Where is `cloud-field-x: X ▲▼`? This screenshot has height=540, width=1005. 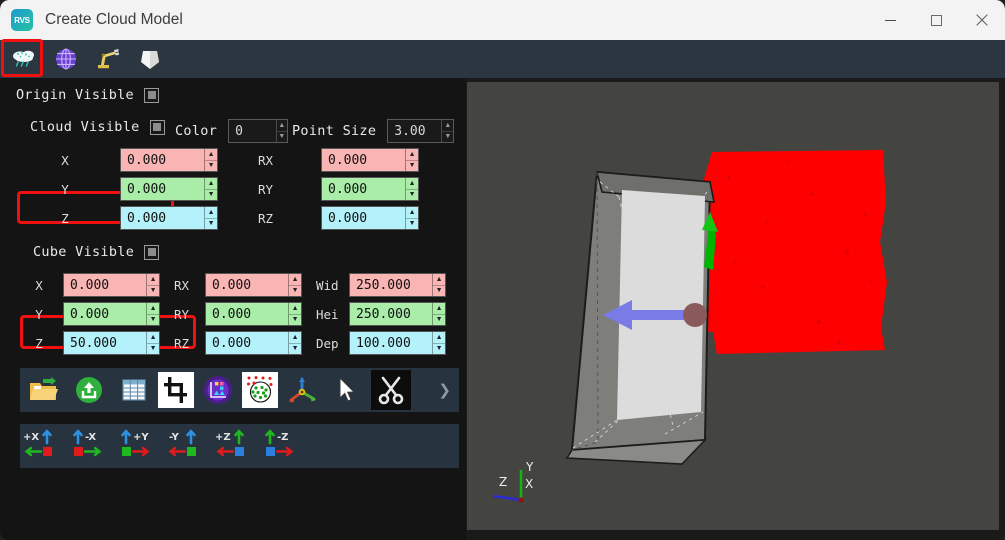
cloud-field-x: X ▲▼ is located at coordinates (137, 160).